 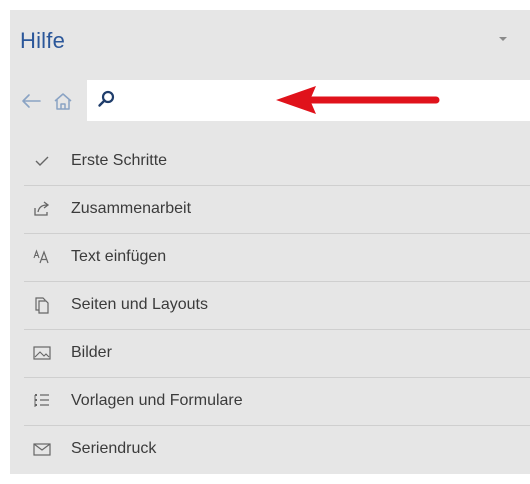 I want to click on topic-text-einfuegen: Text einfügen, so click(x=277, y=258).